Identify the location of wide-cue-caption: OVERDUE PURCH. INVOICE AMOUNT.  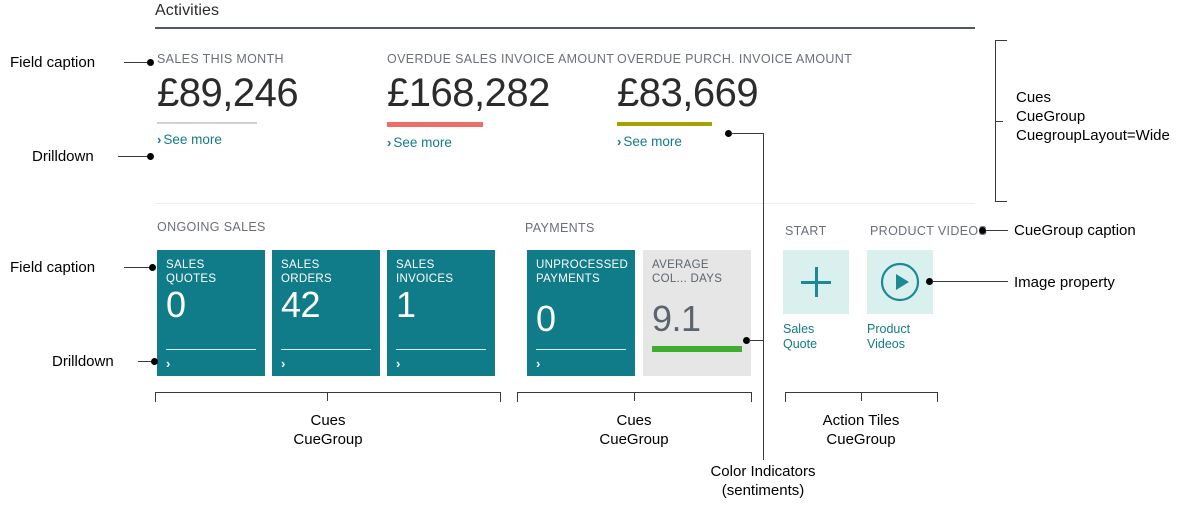
(735, 59).